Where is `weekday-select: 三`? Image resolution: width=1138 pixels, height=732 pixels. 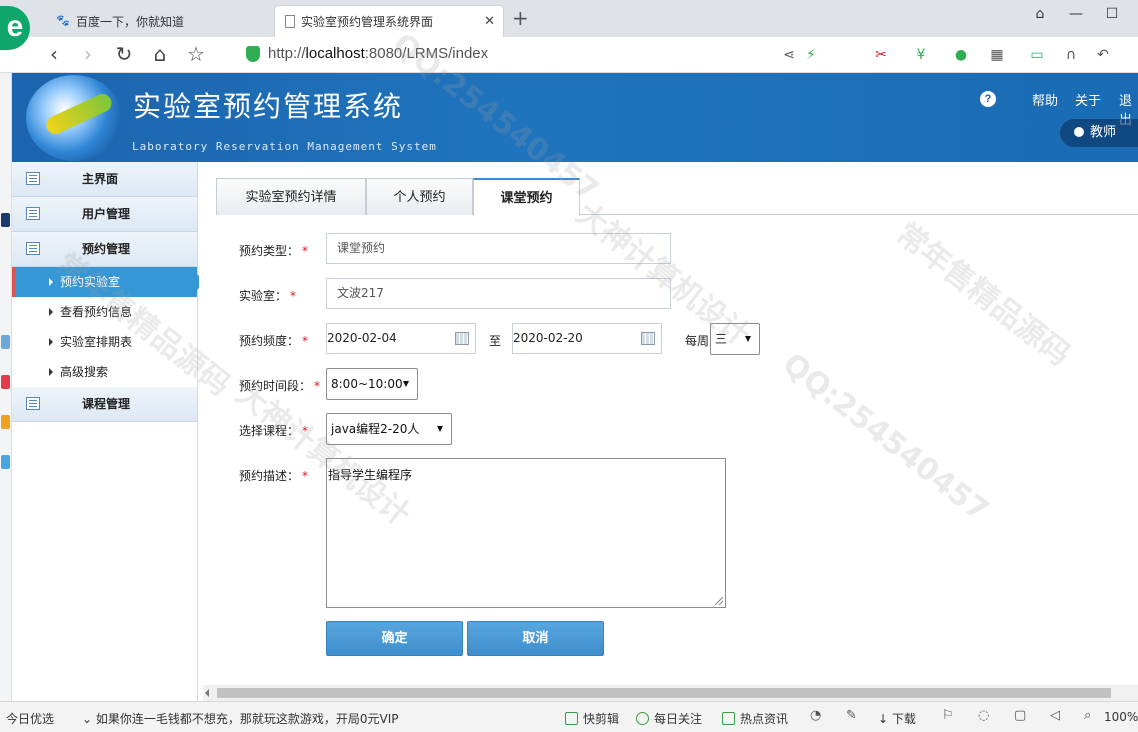 weekday-select: 三 is located at coordinates (735, 339).